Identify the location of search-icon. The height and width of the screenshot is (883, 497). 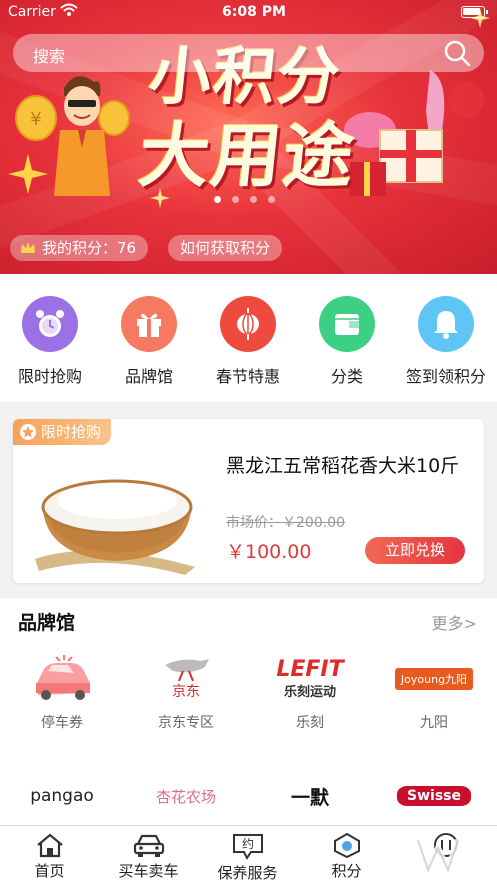
(457, 53).